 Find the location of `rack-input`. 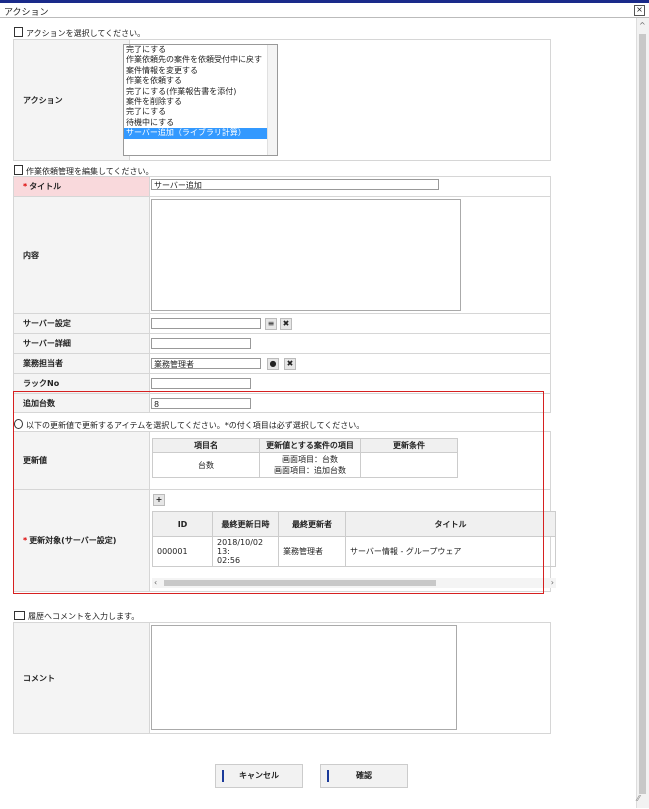

rack-input is located at coordinates (201, 383).